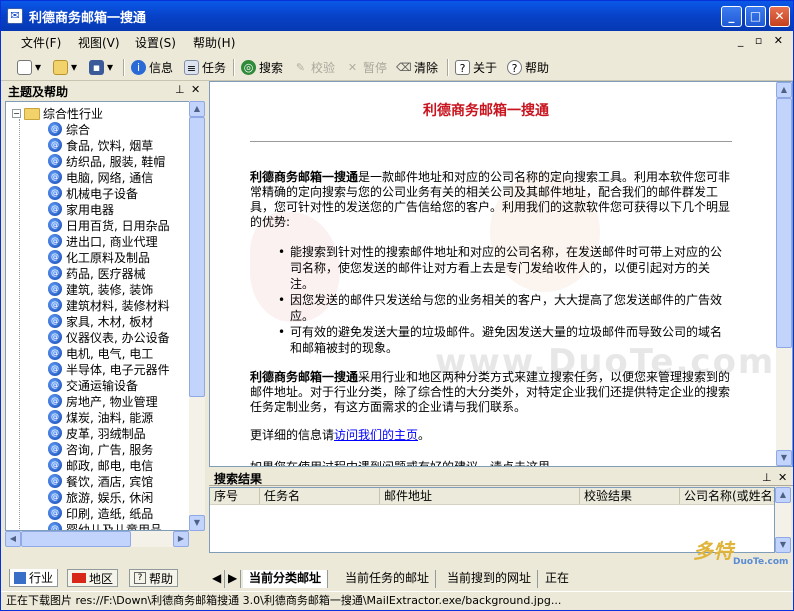 Image resolution: width=794 pixels, height=611 pixels. I want to click on save-button: ▪ ▾, so click(101, 67).